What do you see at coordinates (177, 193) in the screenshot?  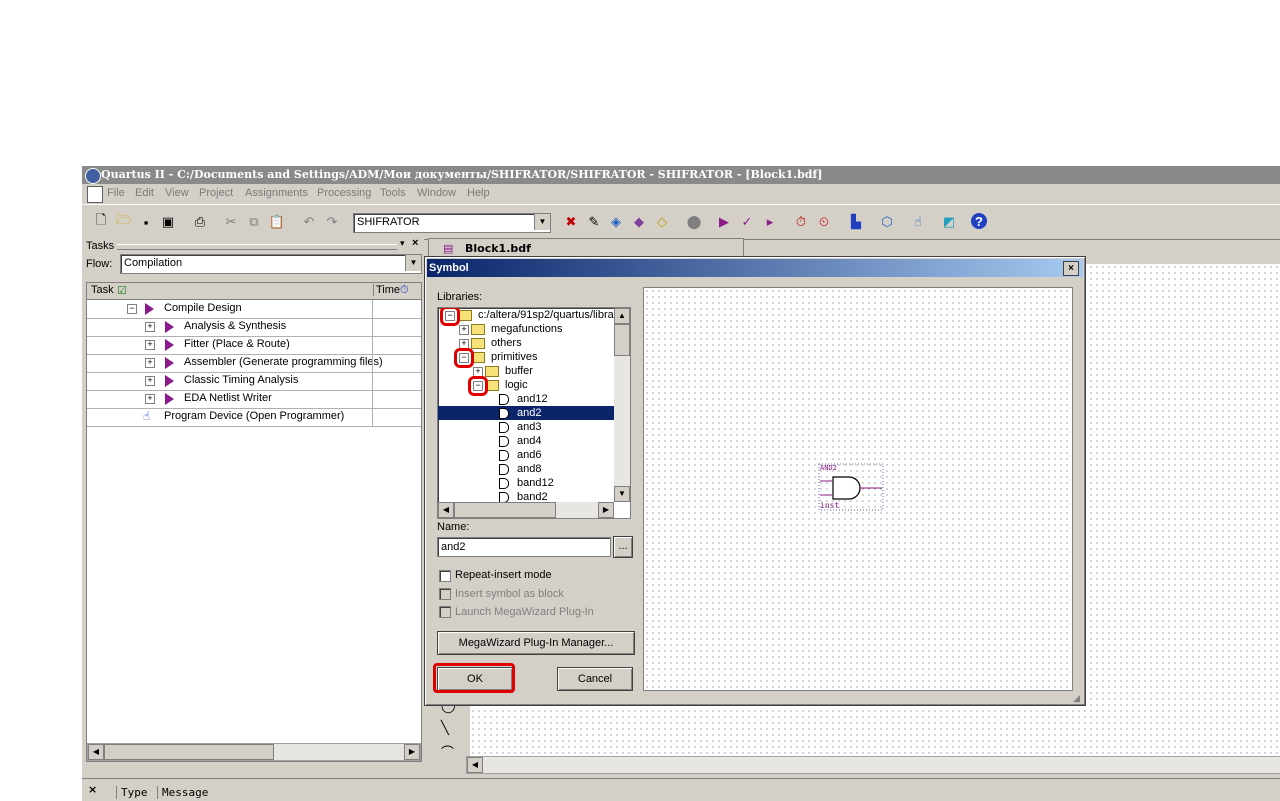 I see `menu-view: View` at bounding box center [177, 193].